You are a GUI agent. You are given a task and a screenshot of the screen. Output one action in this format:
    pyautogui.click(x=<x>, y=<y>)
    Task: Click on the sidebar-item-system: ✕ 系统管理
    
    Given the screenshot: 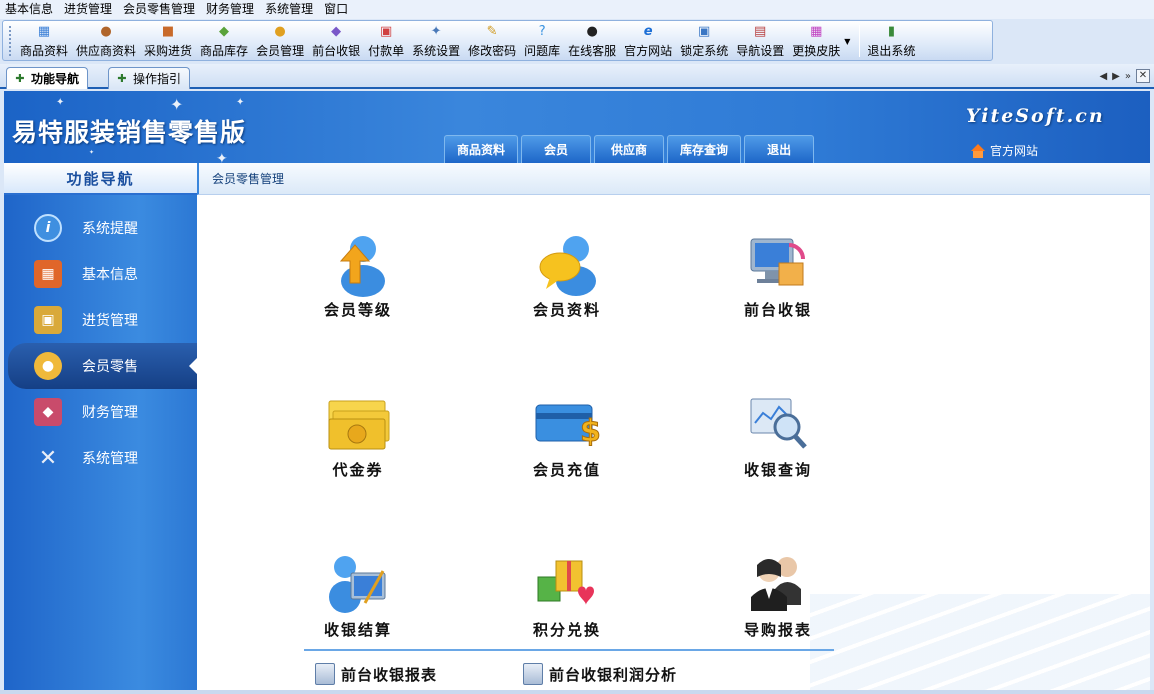 What is the action you would take?
    pyautogui.click(x=100, y=458)
    